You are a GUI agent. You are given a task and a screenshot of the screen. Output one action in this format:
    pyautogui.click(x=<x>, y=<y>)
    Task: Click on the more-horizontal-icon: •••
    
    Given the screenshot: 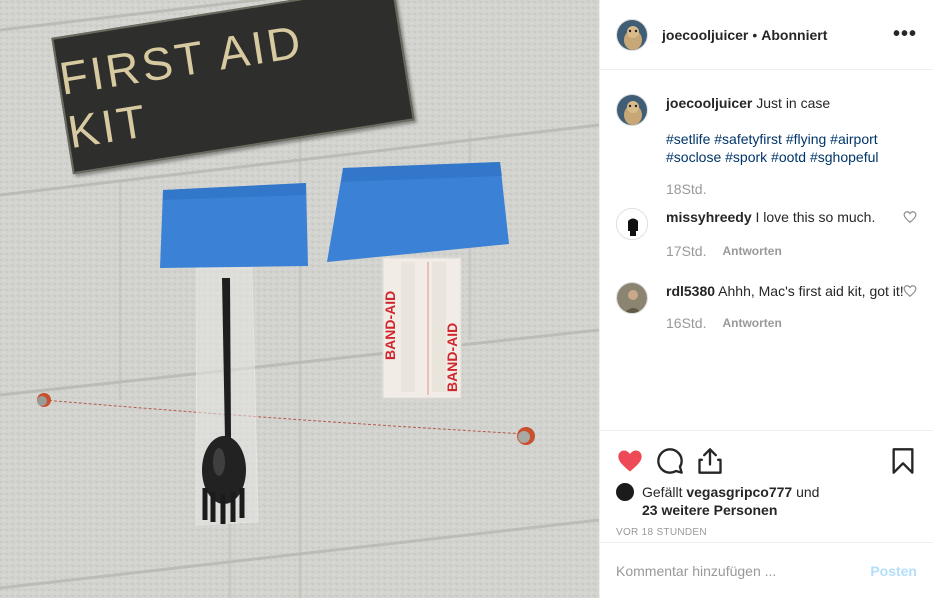 What is the action you would take?
    pyautogui.click(x=905, y=34)
    